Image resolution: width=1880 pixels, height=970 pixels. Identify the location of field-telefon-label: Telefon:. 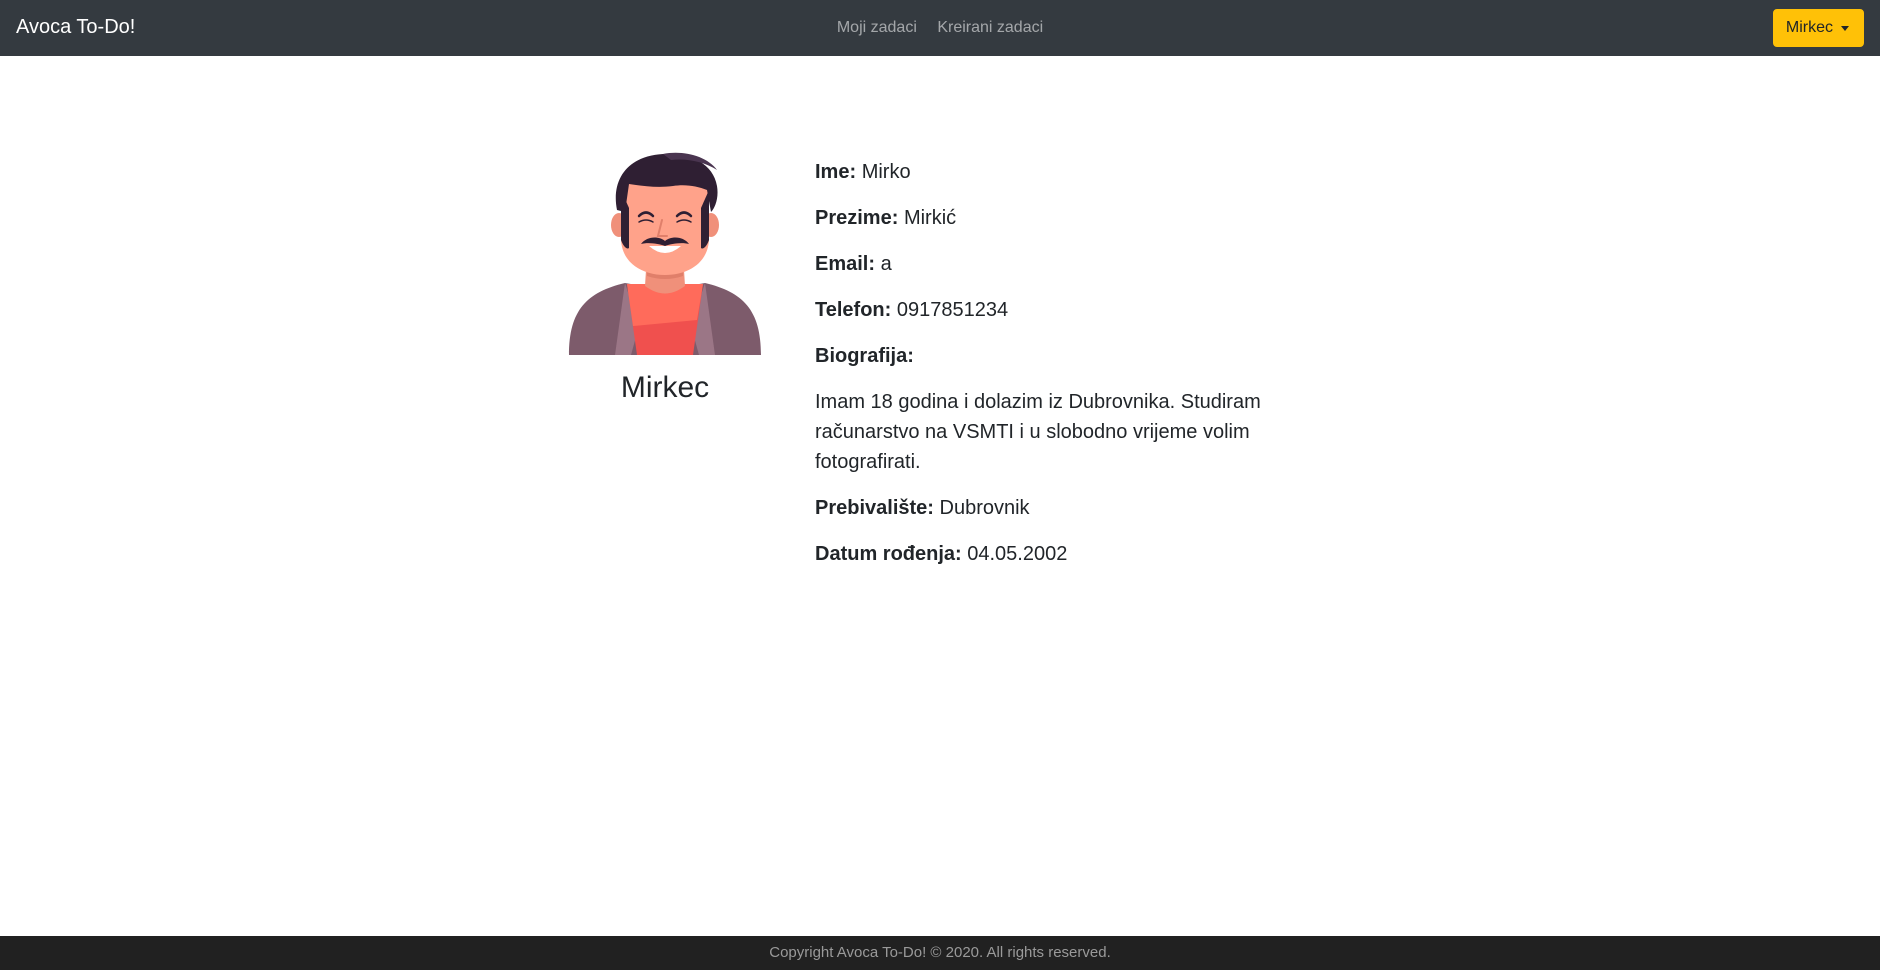
(853, 310).